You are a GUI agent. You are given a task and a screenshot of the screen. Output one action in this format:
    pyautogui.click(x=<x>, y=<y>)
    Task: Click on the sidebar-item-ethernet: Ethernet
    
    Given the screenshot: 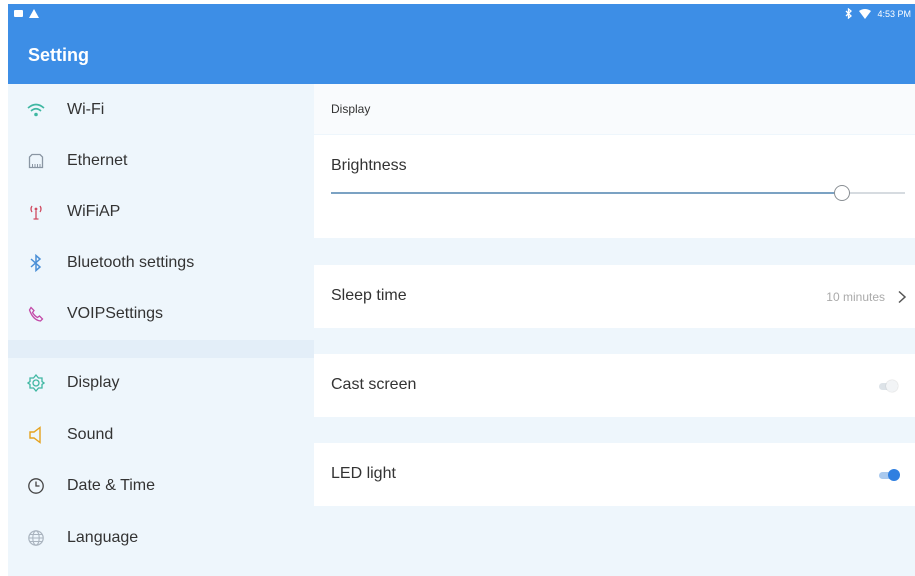 What is the action you would take?
    pyautogui.click(x=161, y=161)
    